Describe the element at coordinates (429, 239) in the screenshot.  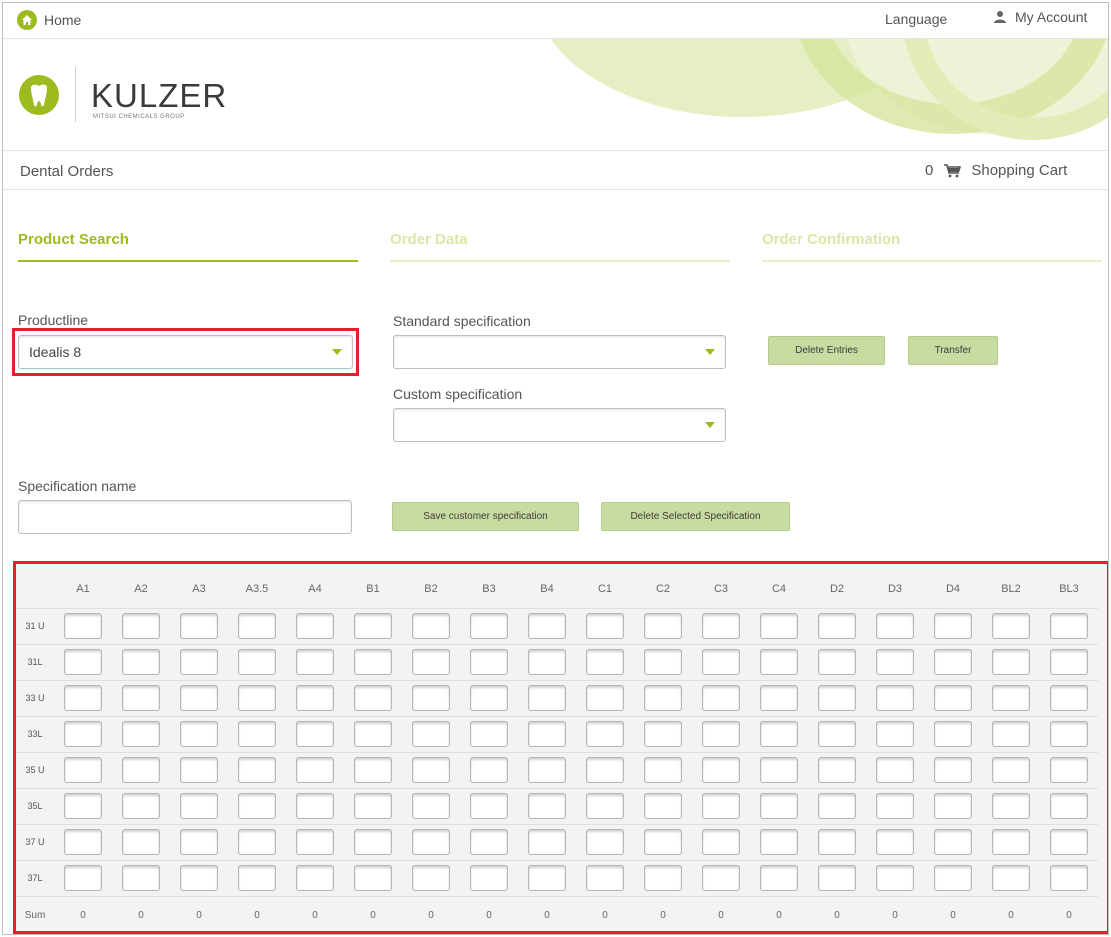
I see `step-order-data: Order Data` at that location.